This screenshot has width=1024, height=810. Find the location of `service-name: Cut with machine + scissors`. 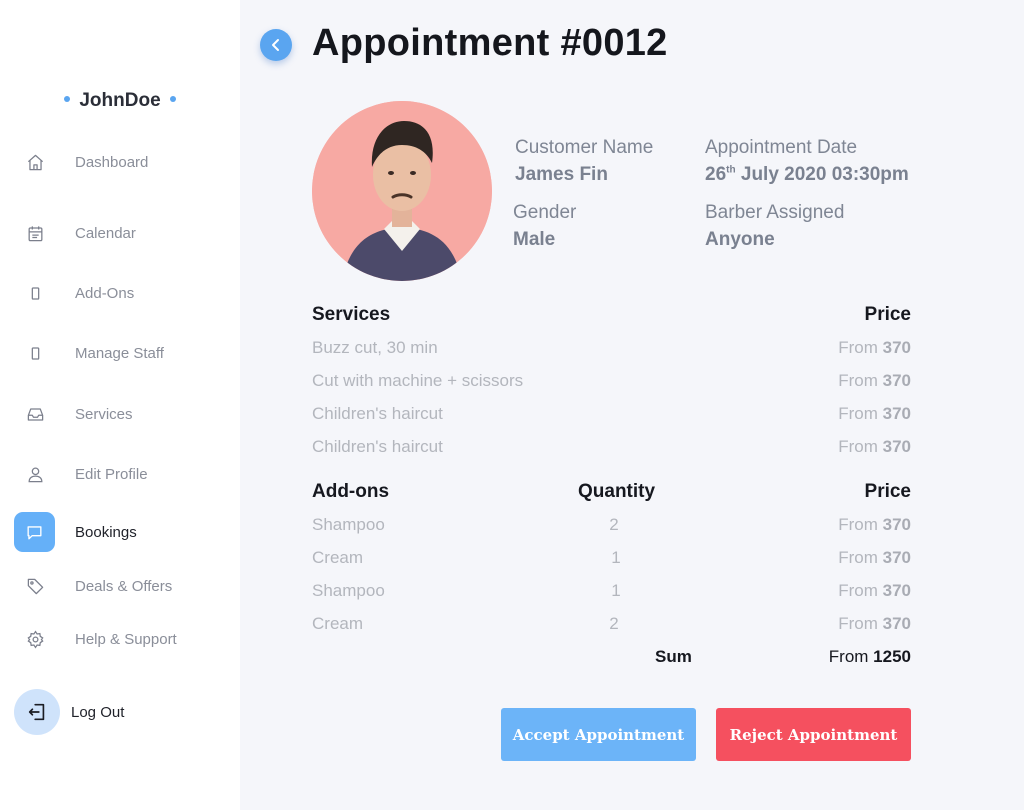

service-name: Cut with machine + scissors is located at coordinates (418, 380).